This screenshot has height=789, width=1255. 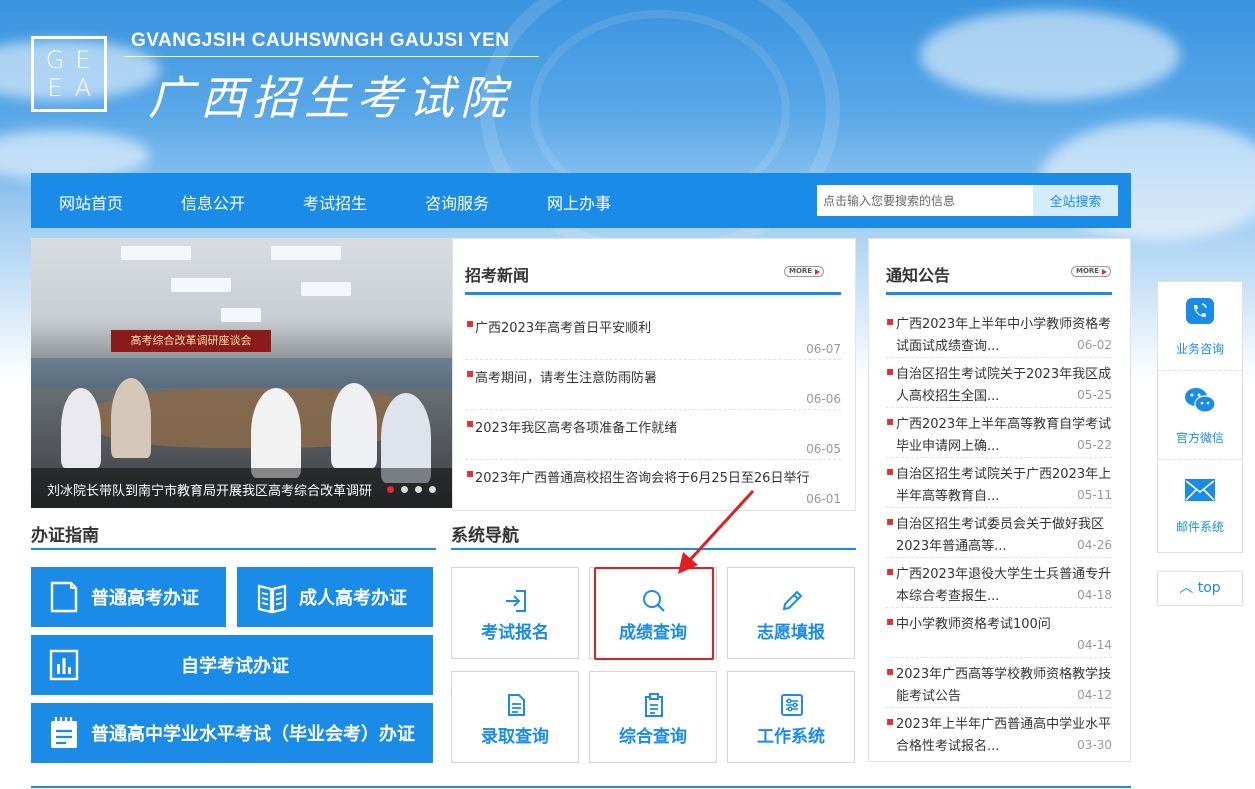 I want to click on nav-info-public: 信息公开, so click(x=213, y=202).